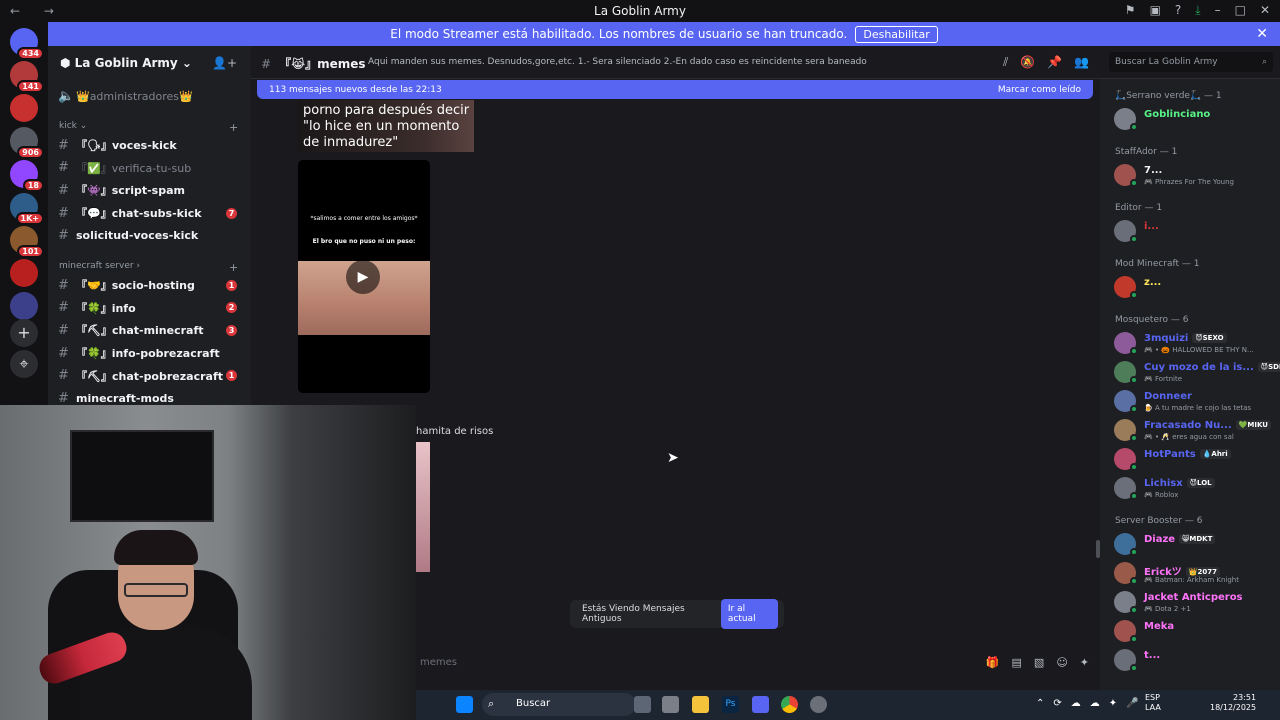 This screenshot has width=1280, height=720. What do you see at coordinates (749, 614) in the screenshot?
I see `jump-present-button: Ir al actual` at bounding box center [749, 614].